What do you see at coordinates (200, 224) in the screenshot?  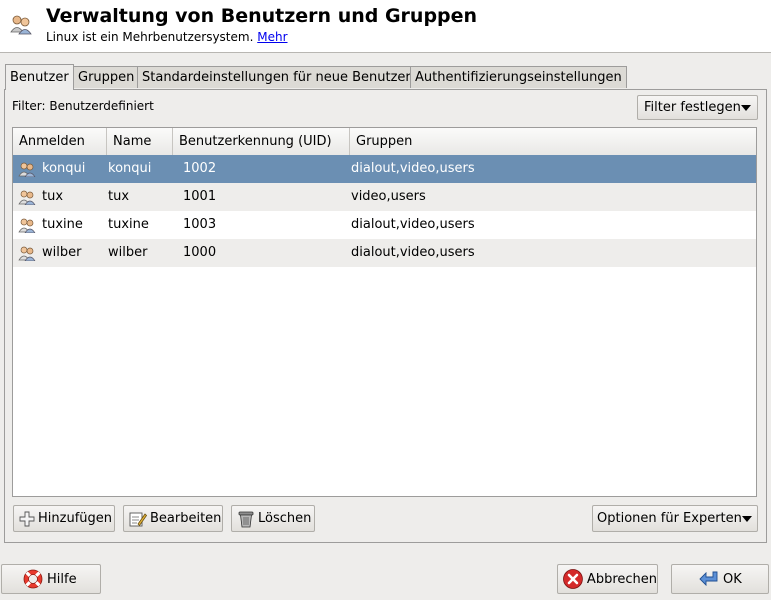 I see `cell-uid: 1003` at bounding box center [200, 224].